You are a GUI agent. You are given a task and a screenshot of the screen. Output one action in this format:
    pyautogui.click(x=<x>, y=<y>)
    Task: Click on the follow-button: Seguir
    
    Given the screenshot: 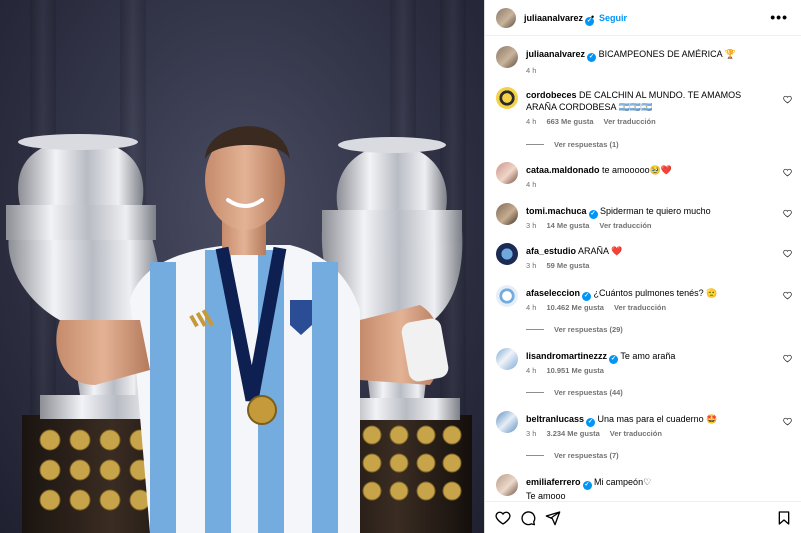 What is the action you would take?
    pyautogui.click(x=613, y=18)
    